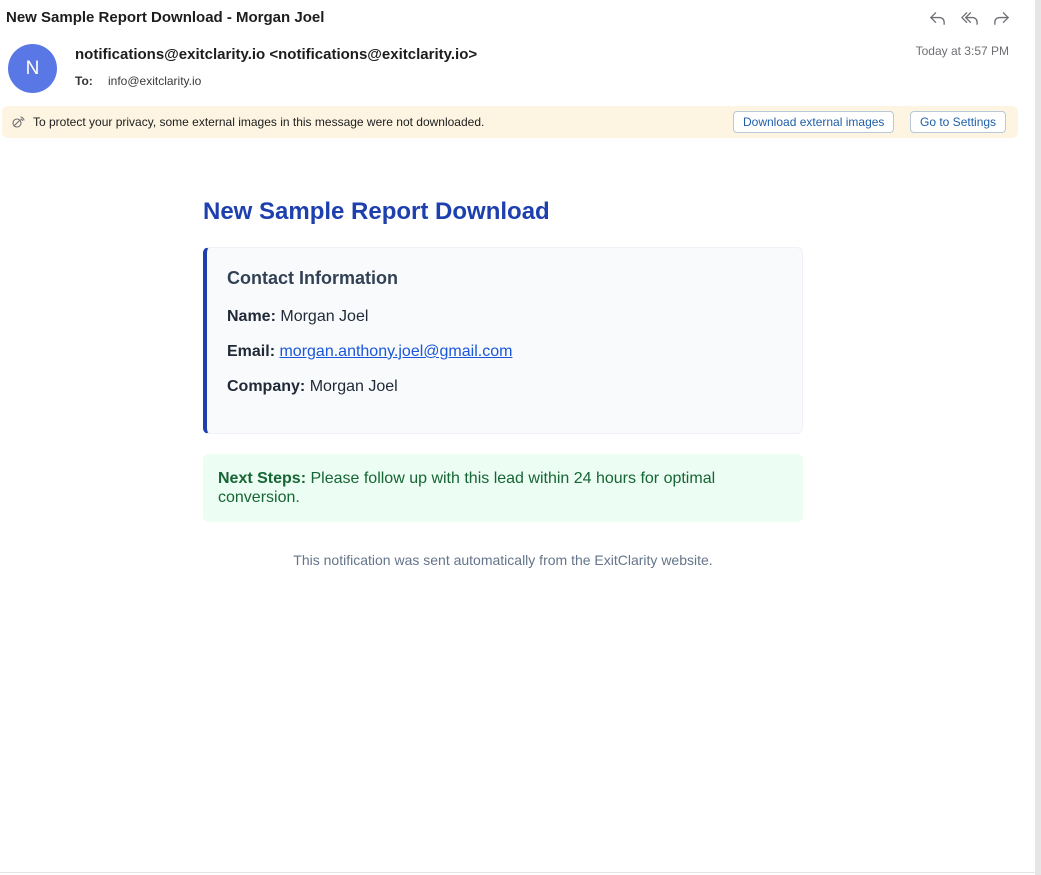 This screenshot has width=1041, height=875. What do you see at coordinates (814, 122) in the screenshot?
I see `download-external-images-button: Download external images` at bounding box center [814, 122].